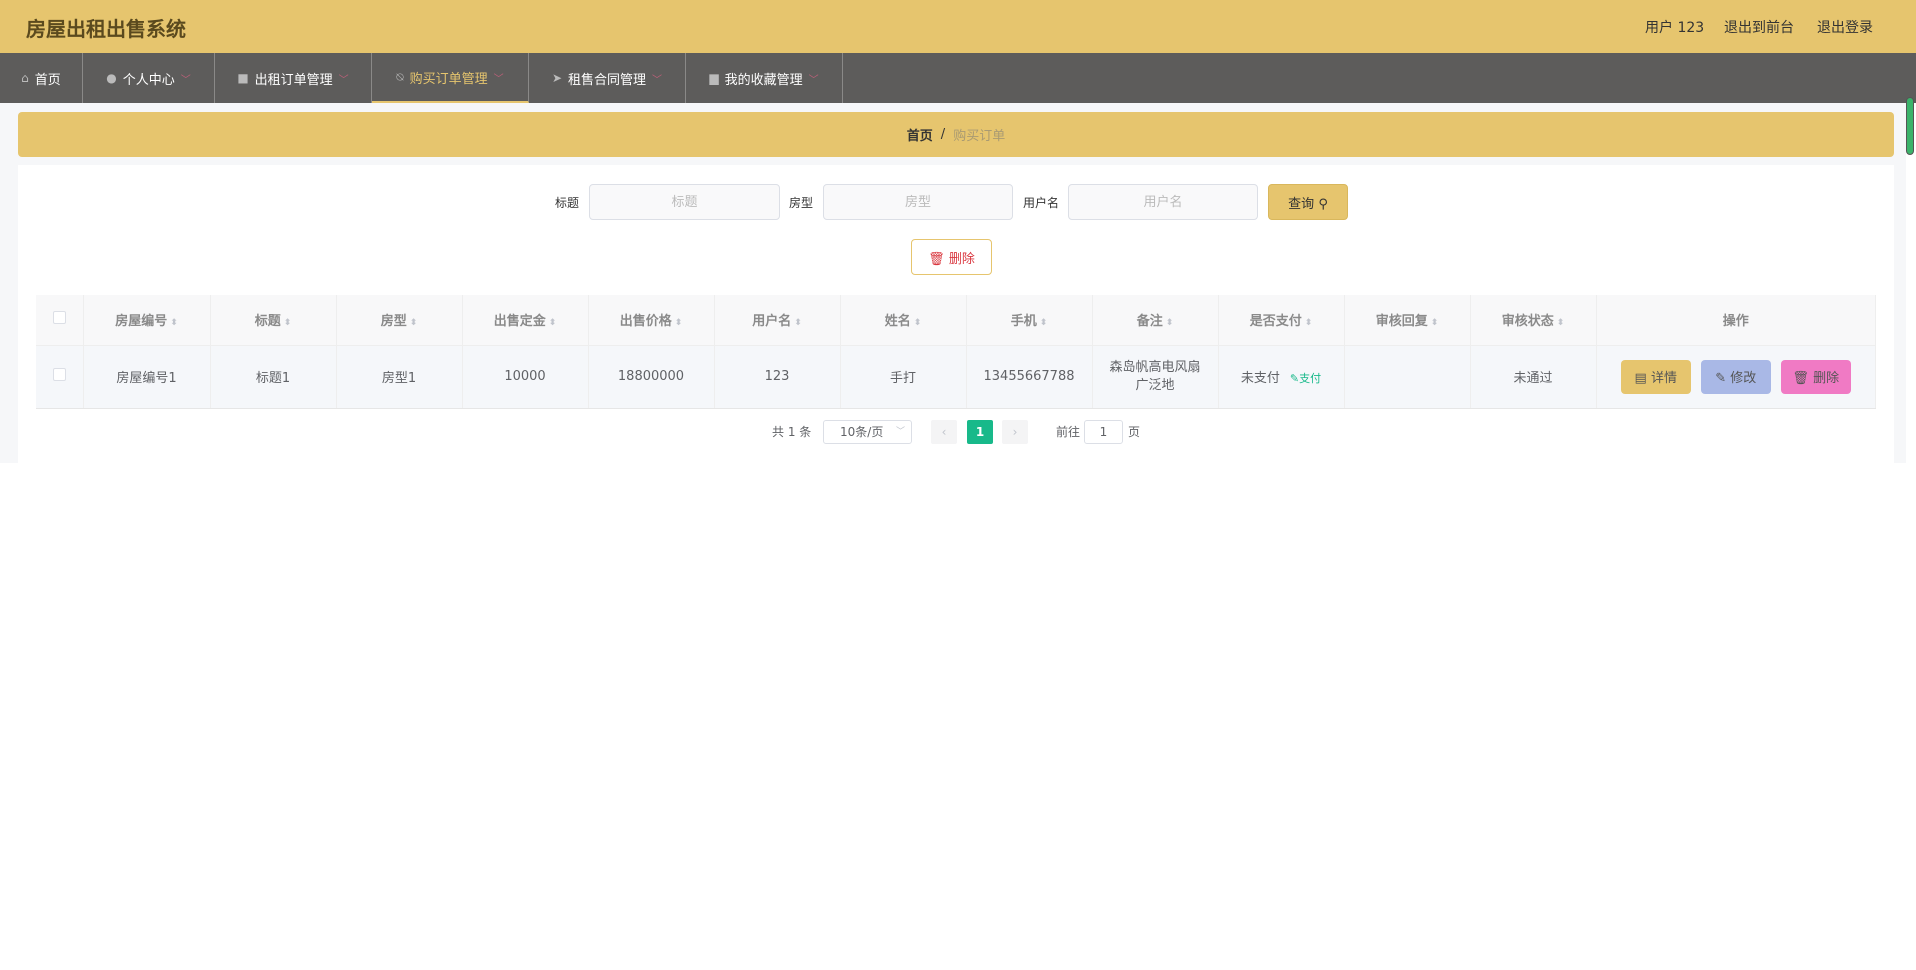 Image resolution: width=1916 pixels, height=970 pixels. I want to click on col-remark: 备注 ⬍, so click(1155, 320).